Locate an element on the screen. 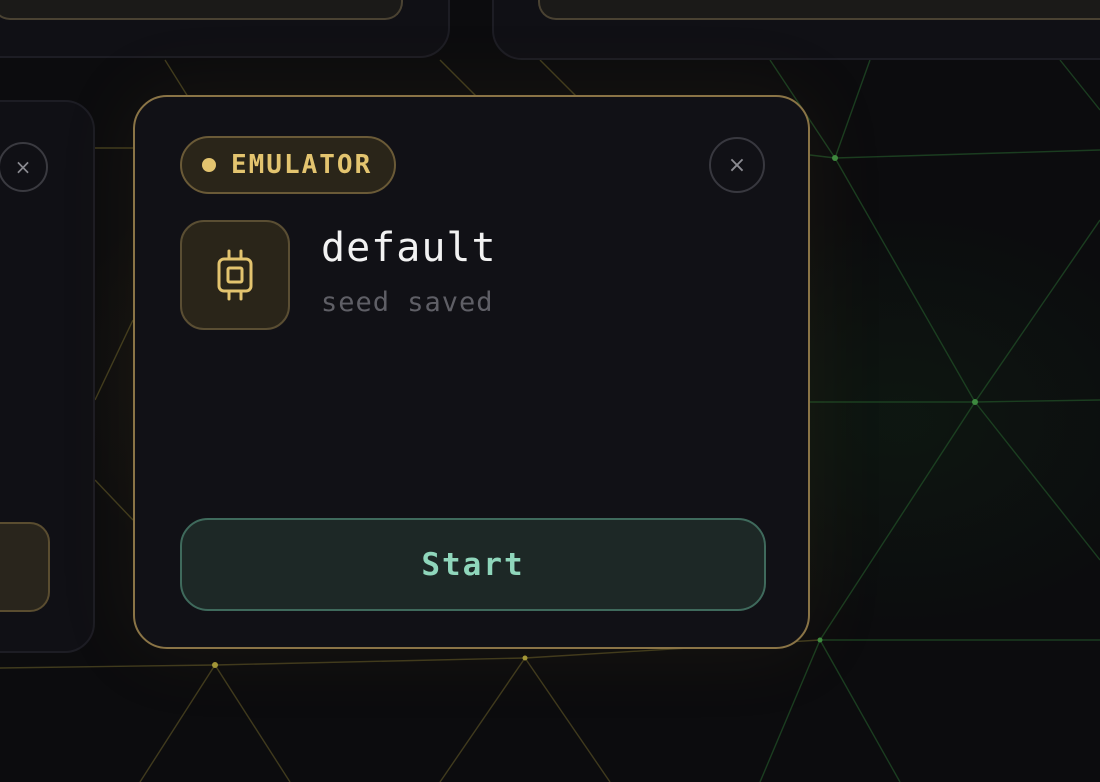 Image resolution: width=1100 pixels, height=782 pixels. left-card-close-button: × is located at coordinates (24, 167).